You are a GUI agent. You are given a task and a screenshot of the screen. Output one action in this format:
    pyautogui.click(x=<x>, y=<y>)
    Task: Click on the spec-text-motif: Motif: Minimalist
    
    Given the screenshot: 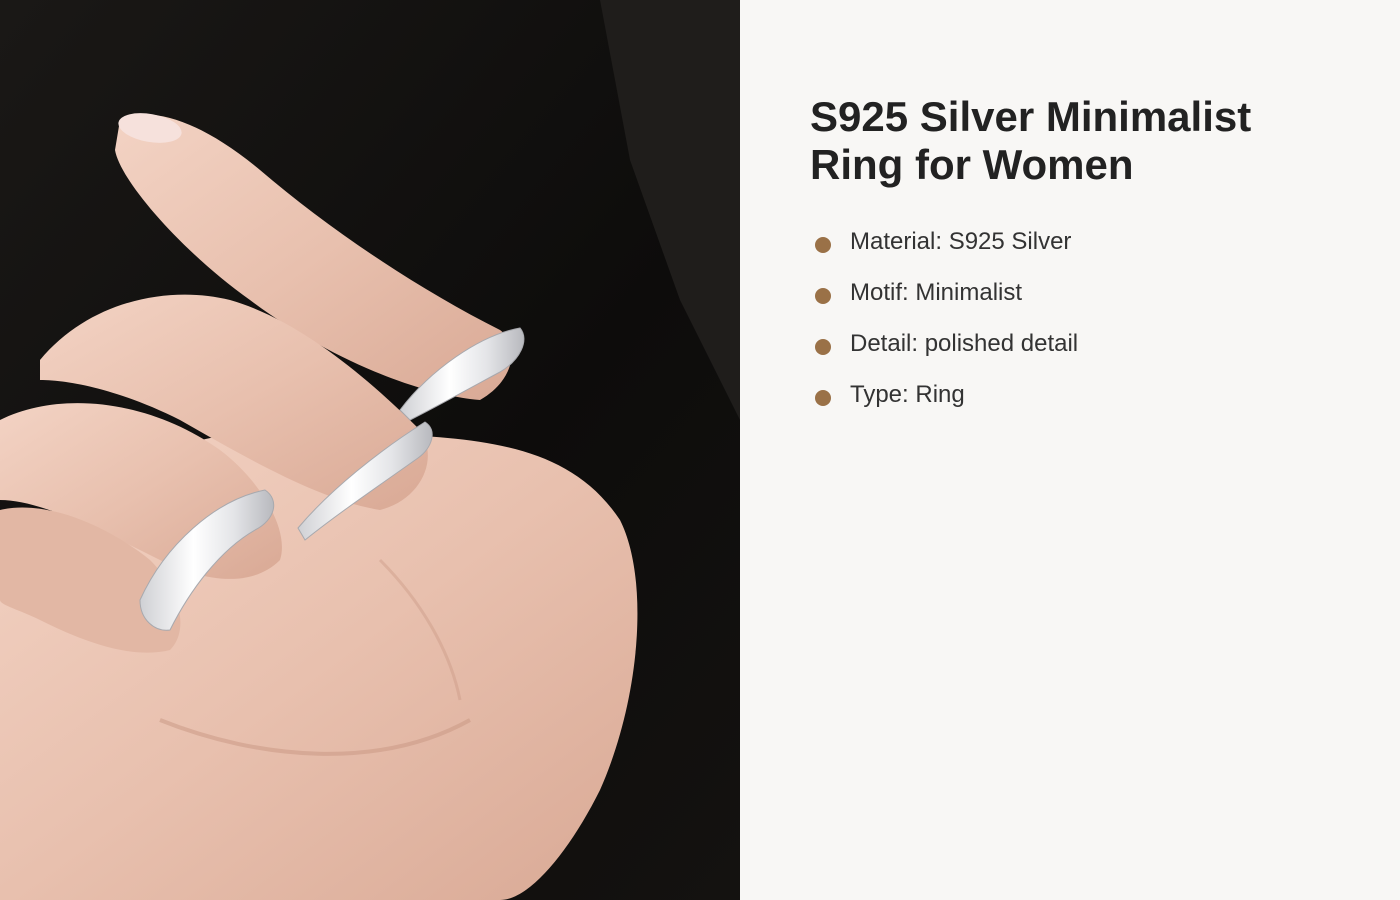 What is the action you would take?
    pyautogui.click(x=936, y=292)
    